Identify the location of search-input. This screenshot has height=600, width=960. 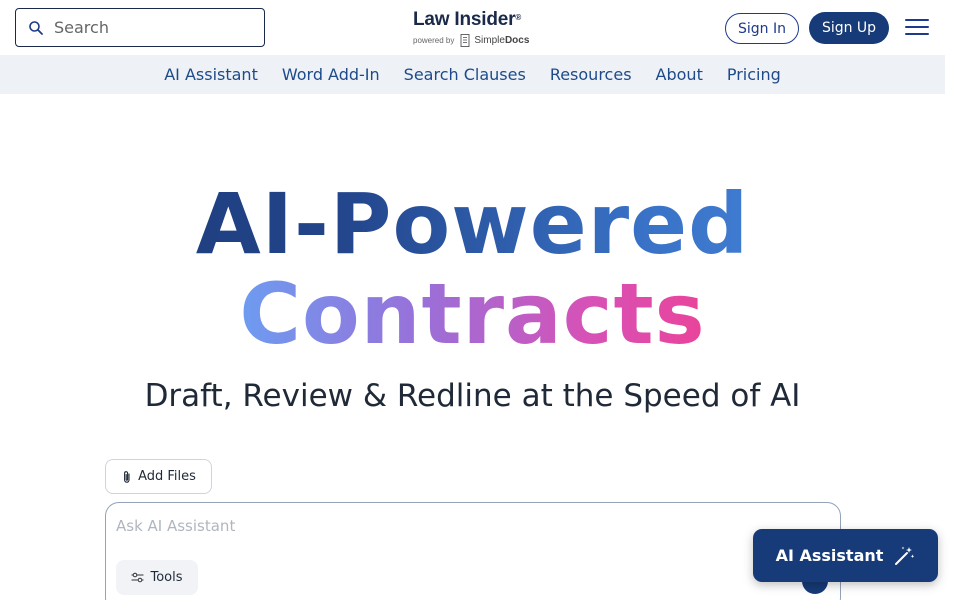
(149, 27).